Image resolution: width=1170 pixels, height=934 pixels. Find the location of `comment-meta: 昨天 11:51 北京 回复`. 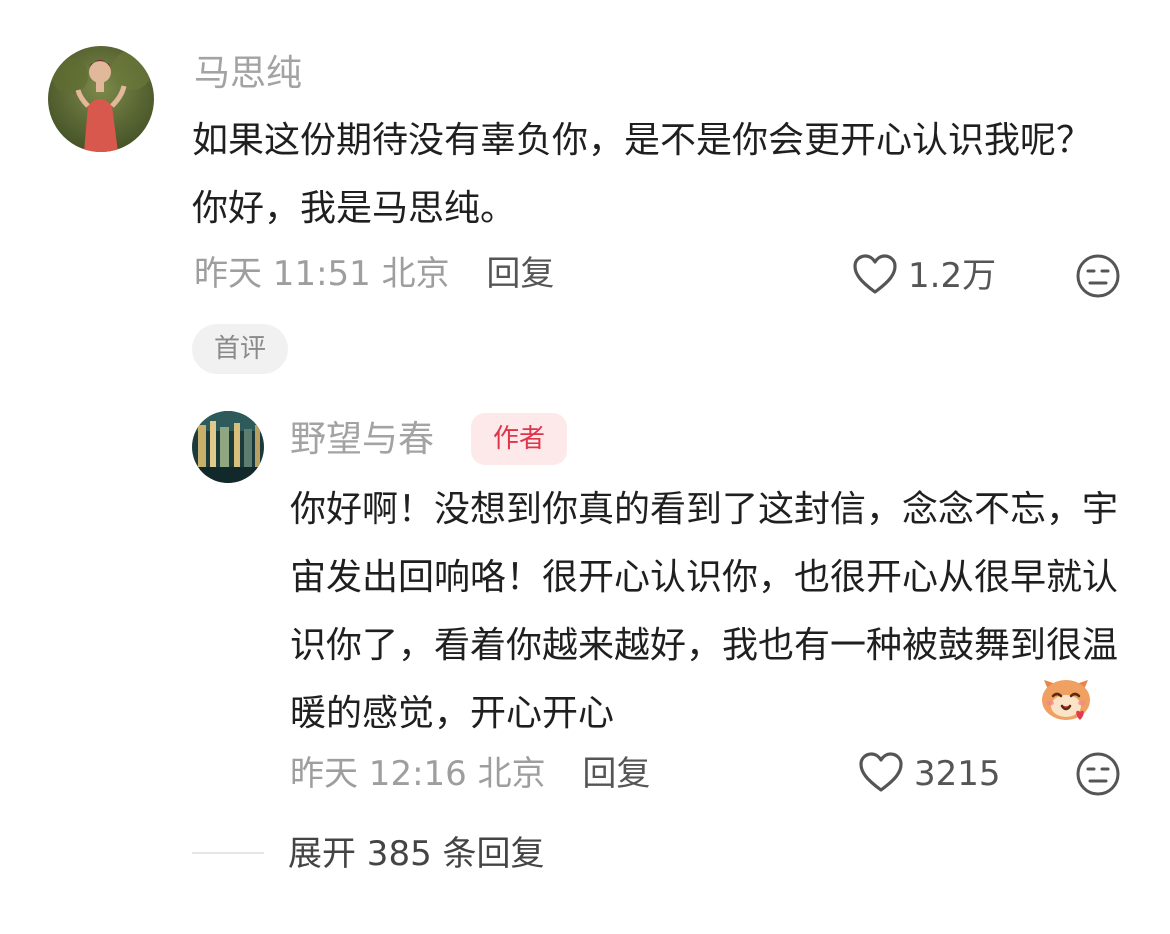

comment-meta: 昨天 11:51 北京 回复 is located at coordinates (374, 274).